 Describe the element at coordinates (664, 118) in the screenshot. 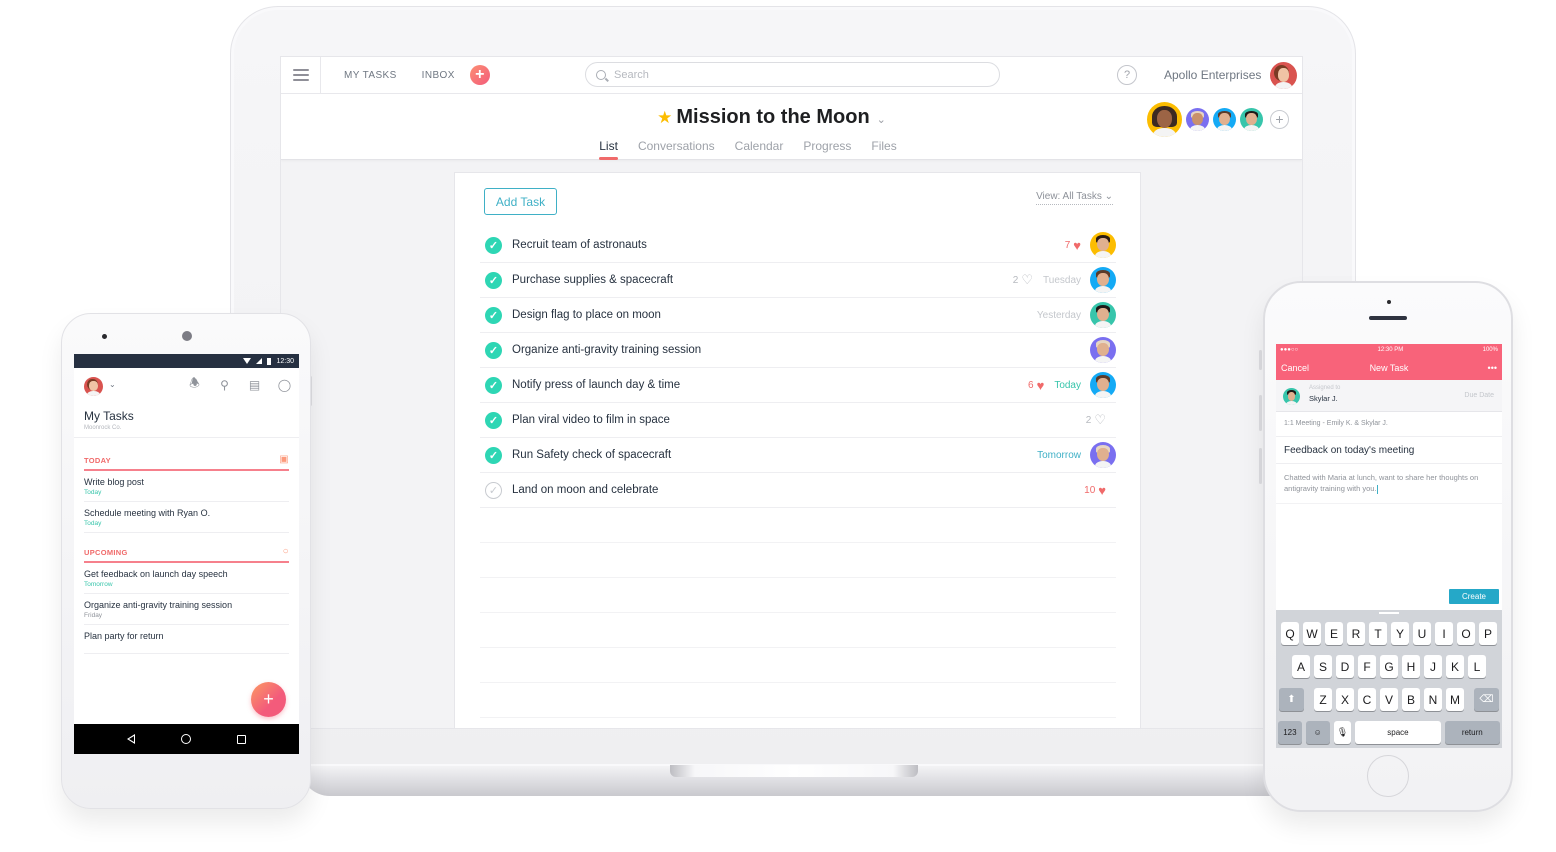

I see `star-icon: ★` at that location.